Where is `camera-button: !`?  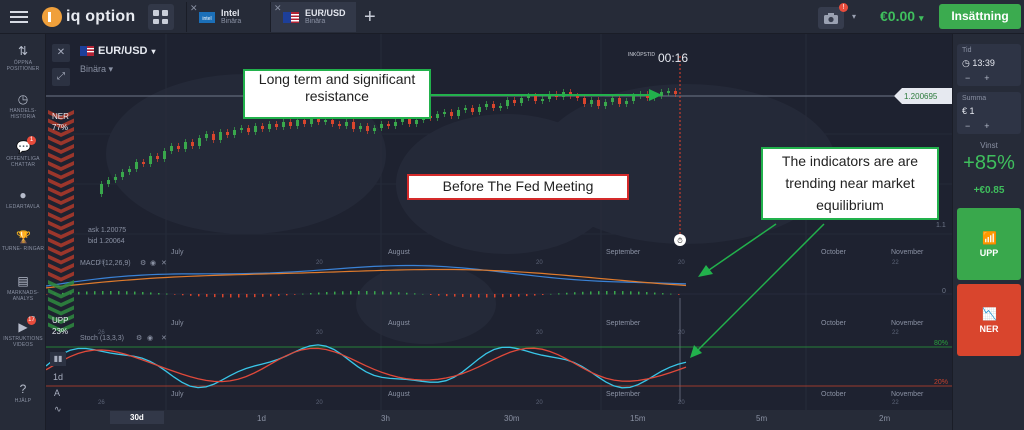 camera-button: ! is located at coordinates (833, 16).